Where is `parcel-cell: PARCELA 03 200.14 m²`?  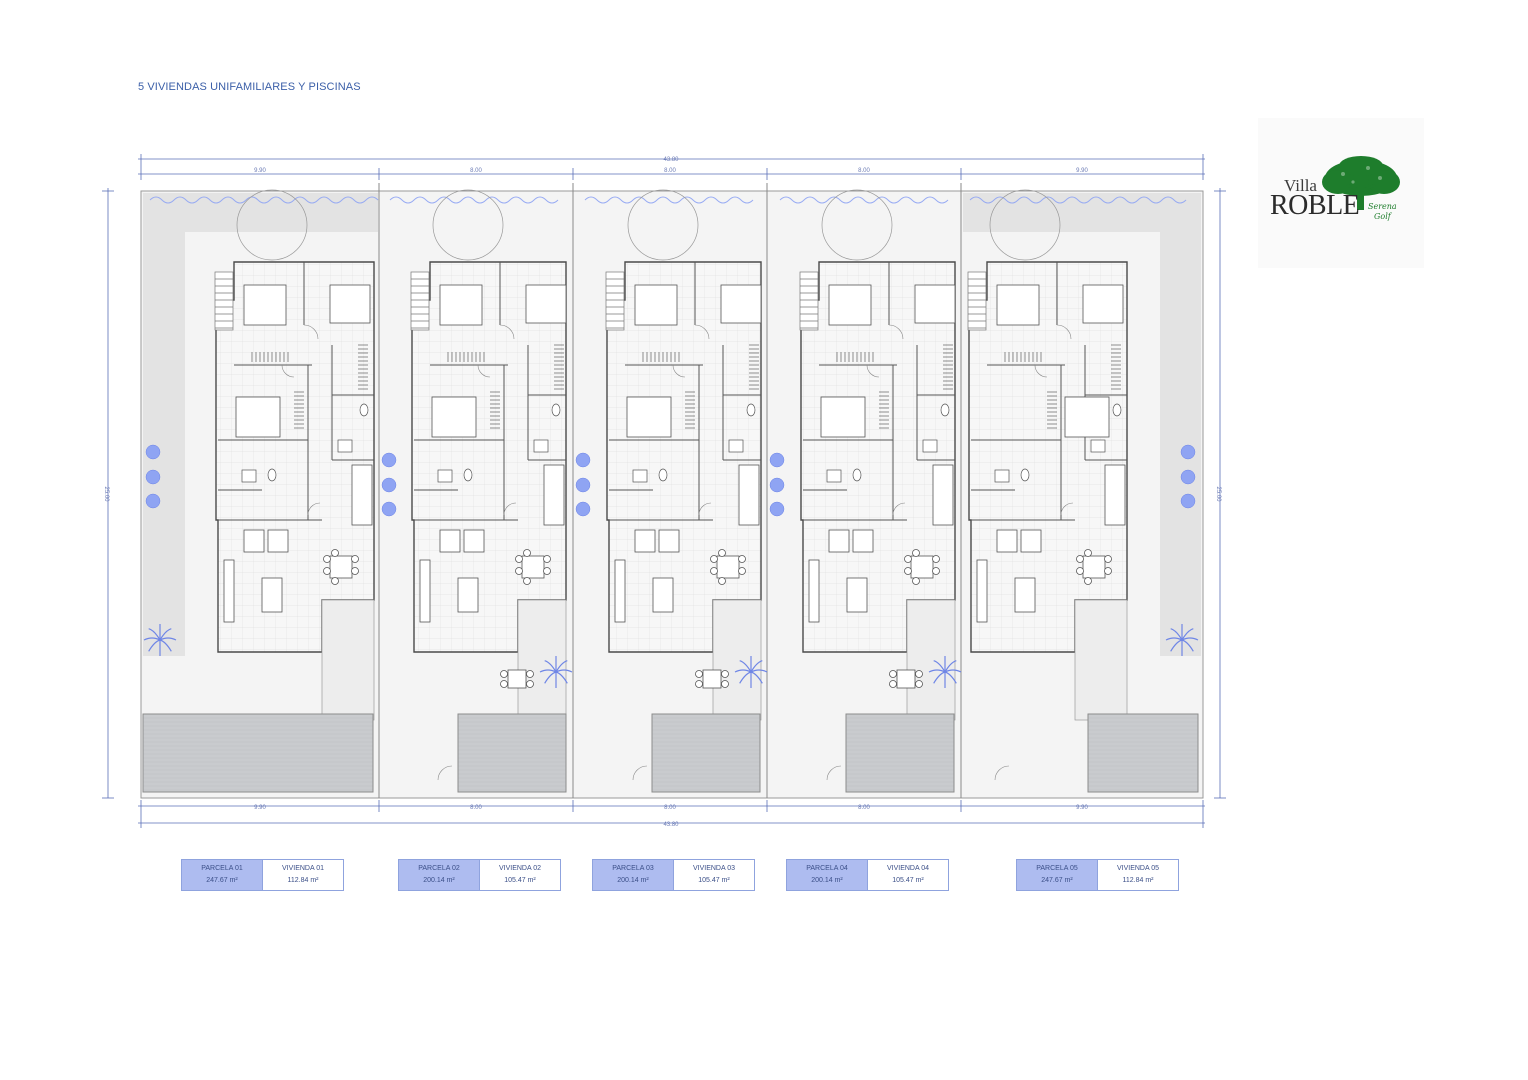
parcel-cell: PARCELA 03 200.14 m² is located at coordinates (633, 875).